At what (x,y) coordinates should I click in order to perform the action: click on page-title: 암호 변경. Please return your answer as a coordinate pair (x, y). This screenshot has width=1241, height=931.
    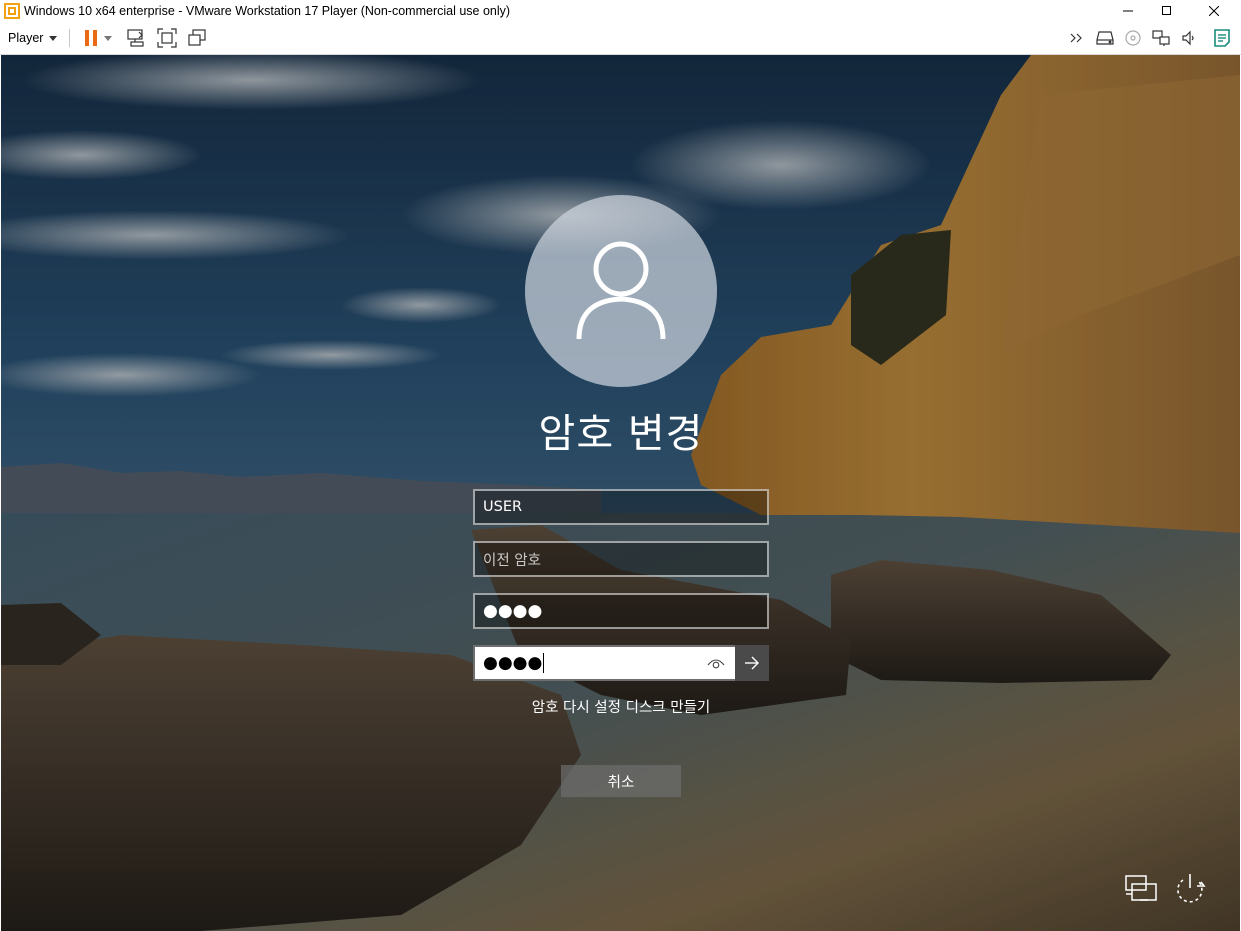
    Looking at the image, I should click on (621, 434).